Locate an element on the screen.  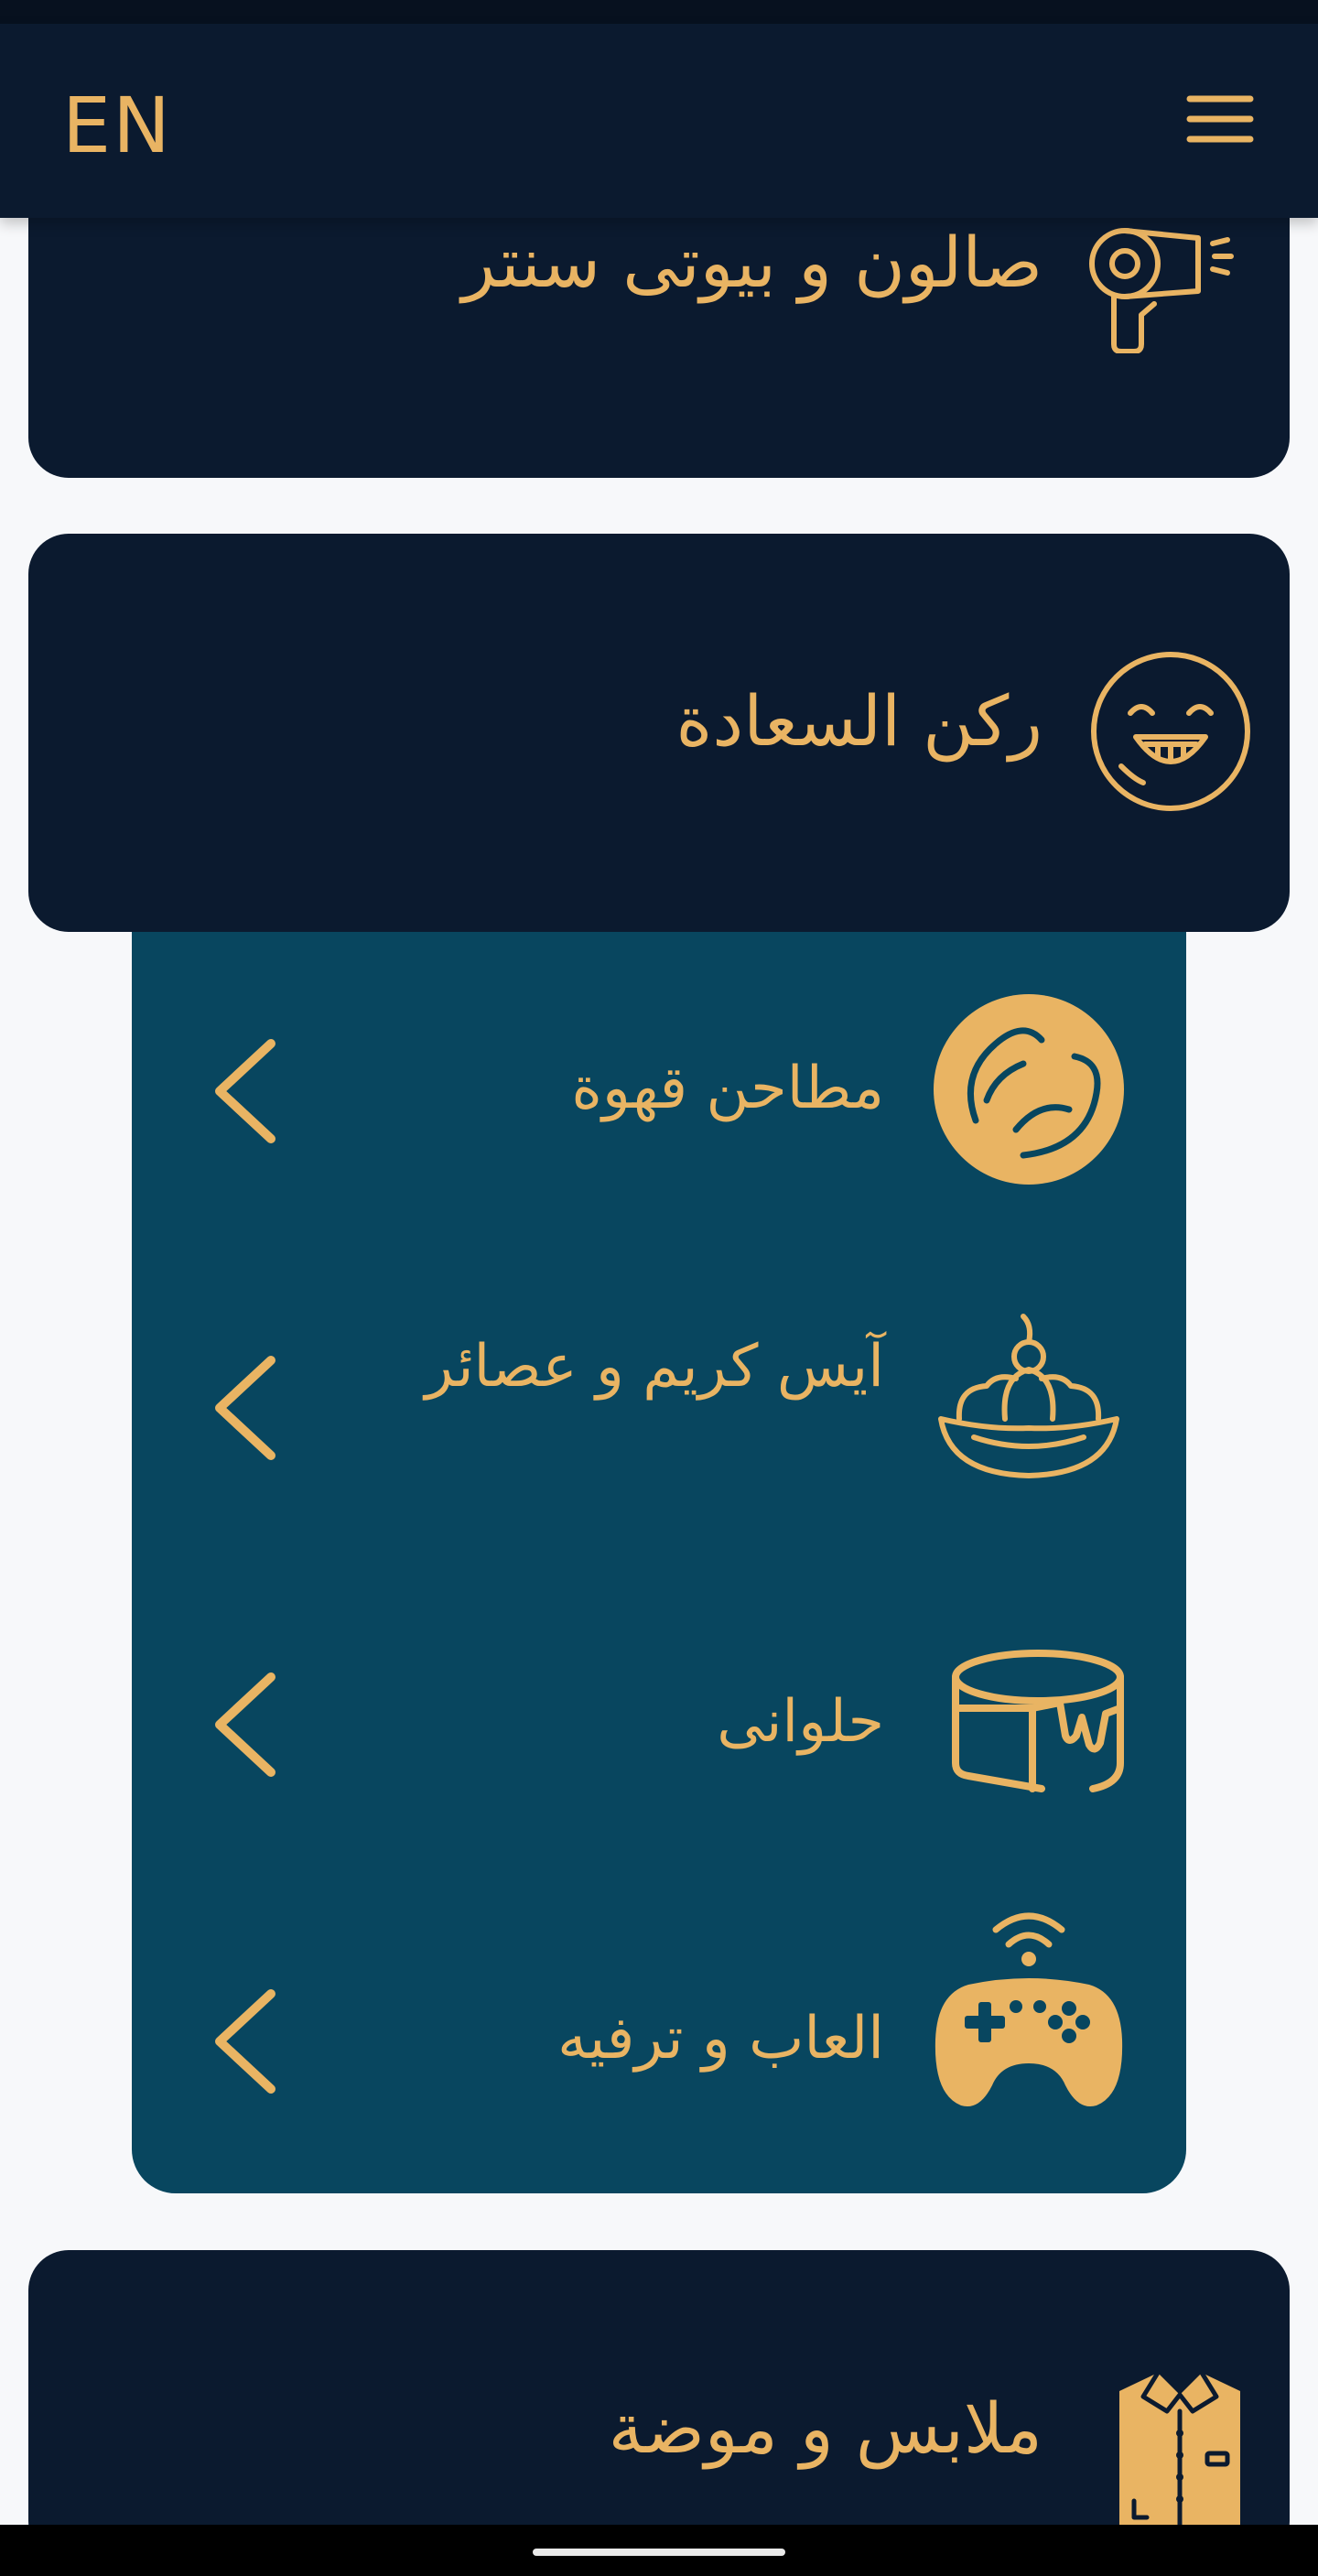
coffee-beans-icon is located at coordinates (1029, 1089).